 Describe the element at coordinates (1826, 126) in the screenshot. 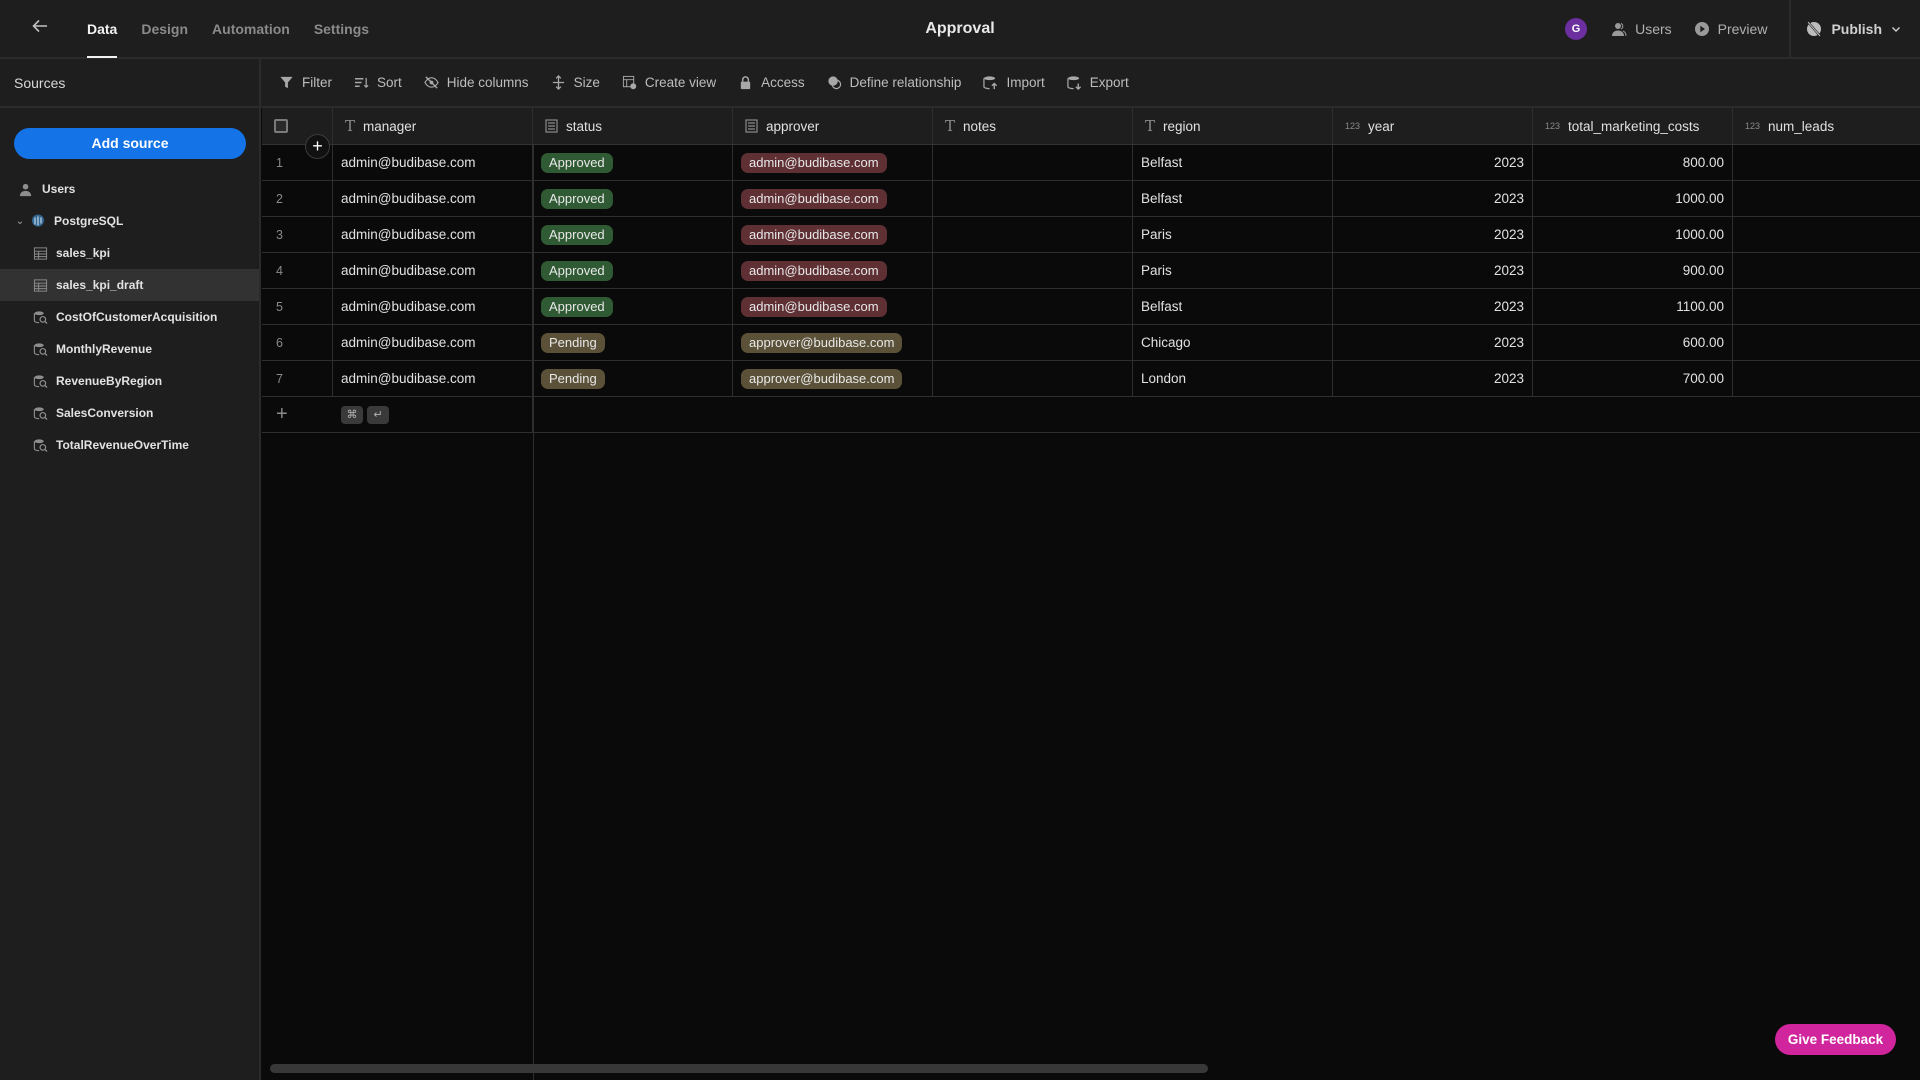

I see `column-header-num-leads: 123 num_leads` at that location.